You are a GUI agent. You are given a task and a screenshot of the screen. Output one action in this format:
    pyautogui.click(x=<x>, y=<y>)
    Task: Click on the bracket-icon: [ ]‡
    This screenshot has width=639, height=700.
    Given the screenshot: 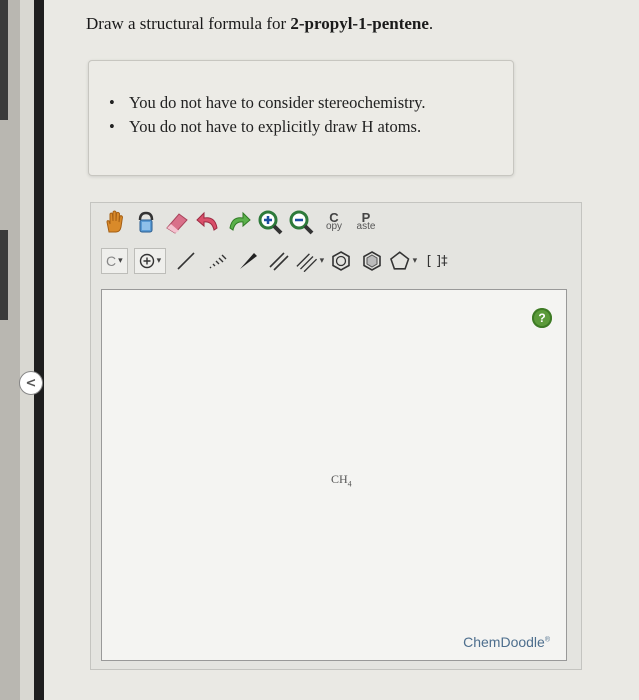 What is the action you would take?
    pyautogui.click(x=437, y=261)
    